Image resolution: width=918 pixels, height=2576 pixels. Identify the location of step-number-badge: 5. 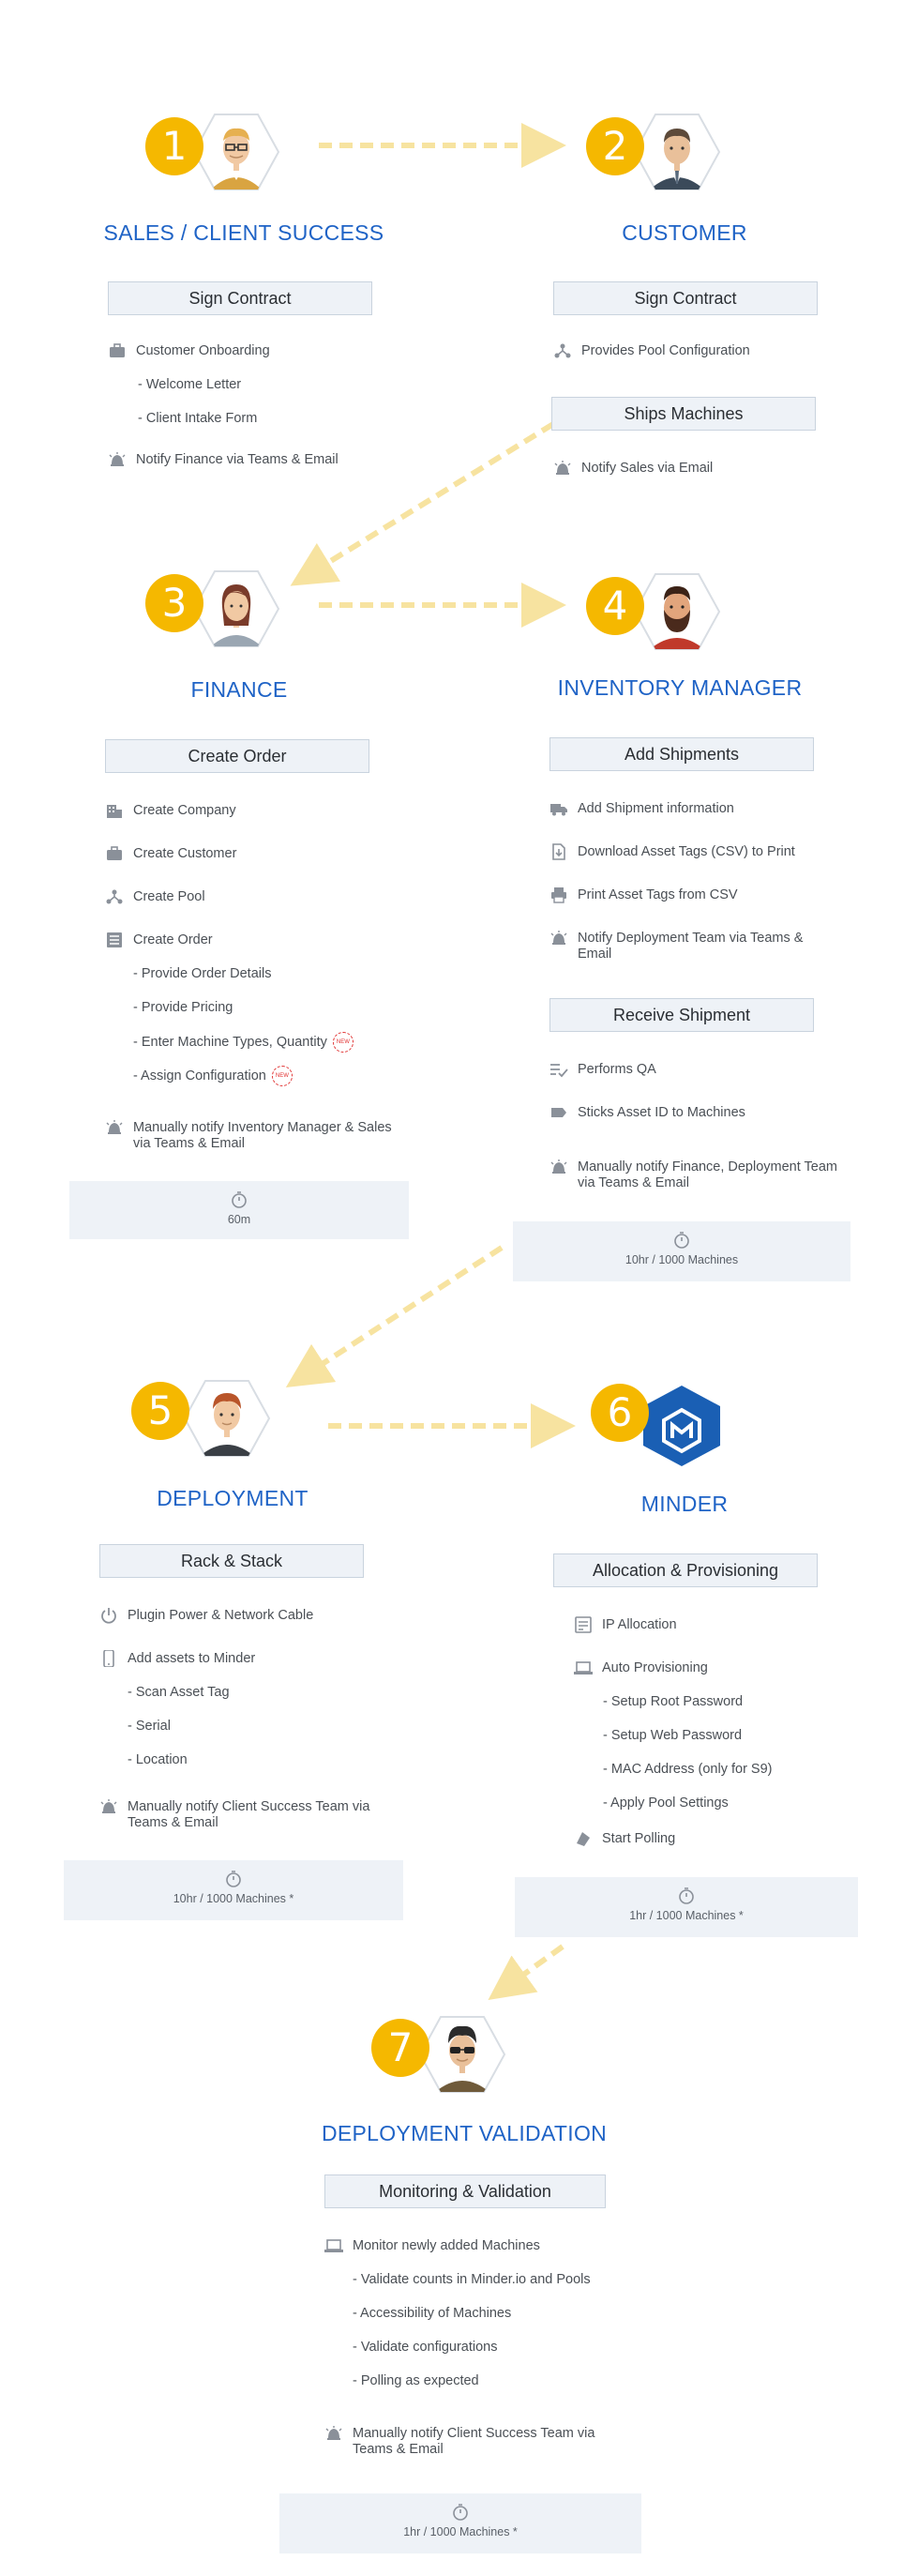
(160, 1411).